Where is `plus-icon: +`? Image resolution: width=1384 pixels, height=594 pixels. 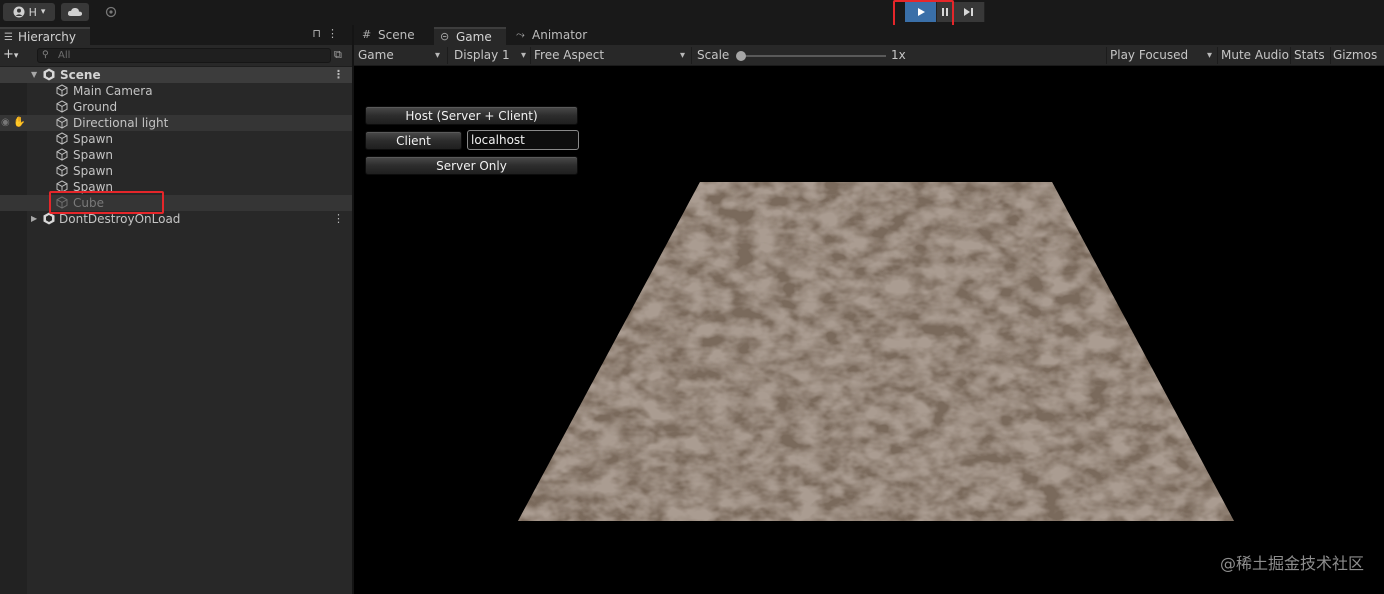
plus-icon: + is located at coordinates (8, 54).